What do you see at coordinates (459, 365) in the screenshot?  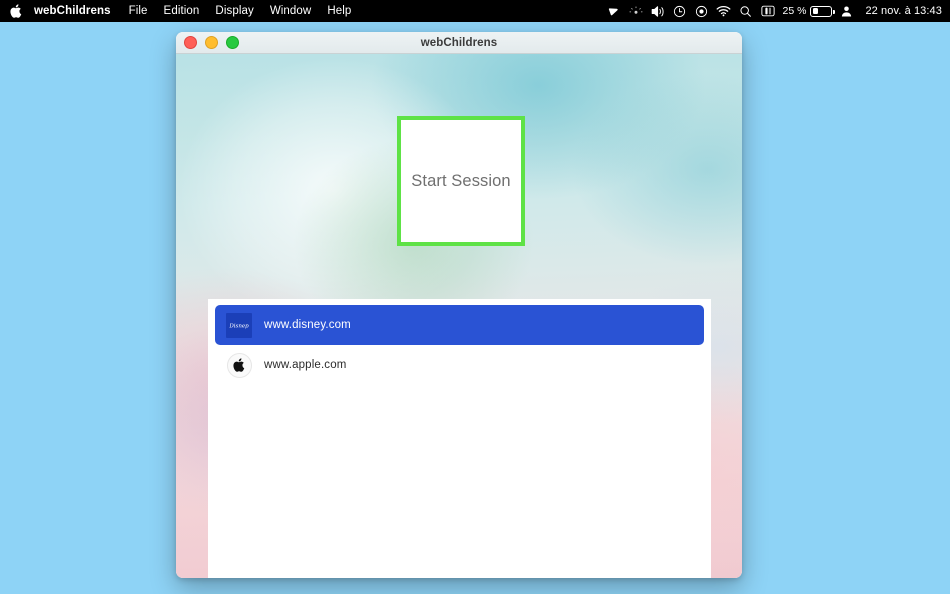 I see `list-item: www.apple.com` at bounding box center [459, 365].